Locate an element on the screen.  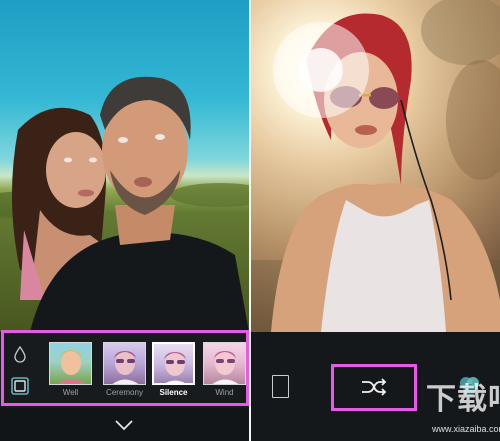
filter-label: Silence is located at coordinates (173, 392).